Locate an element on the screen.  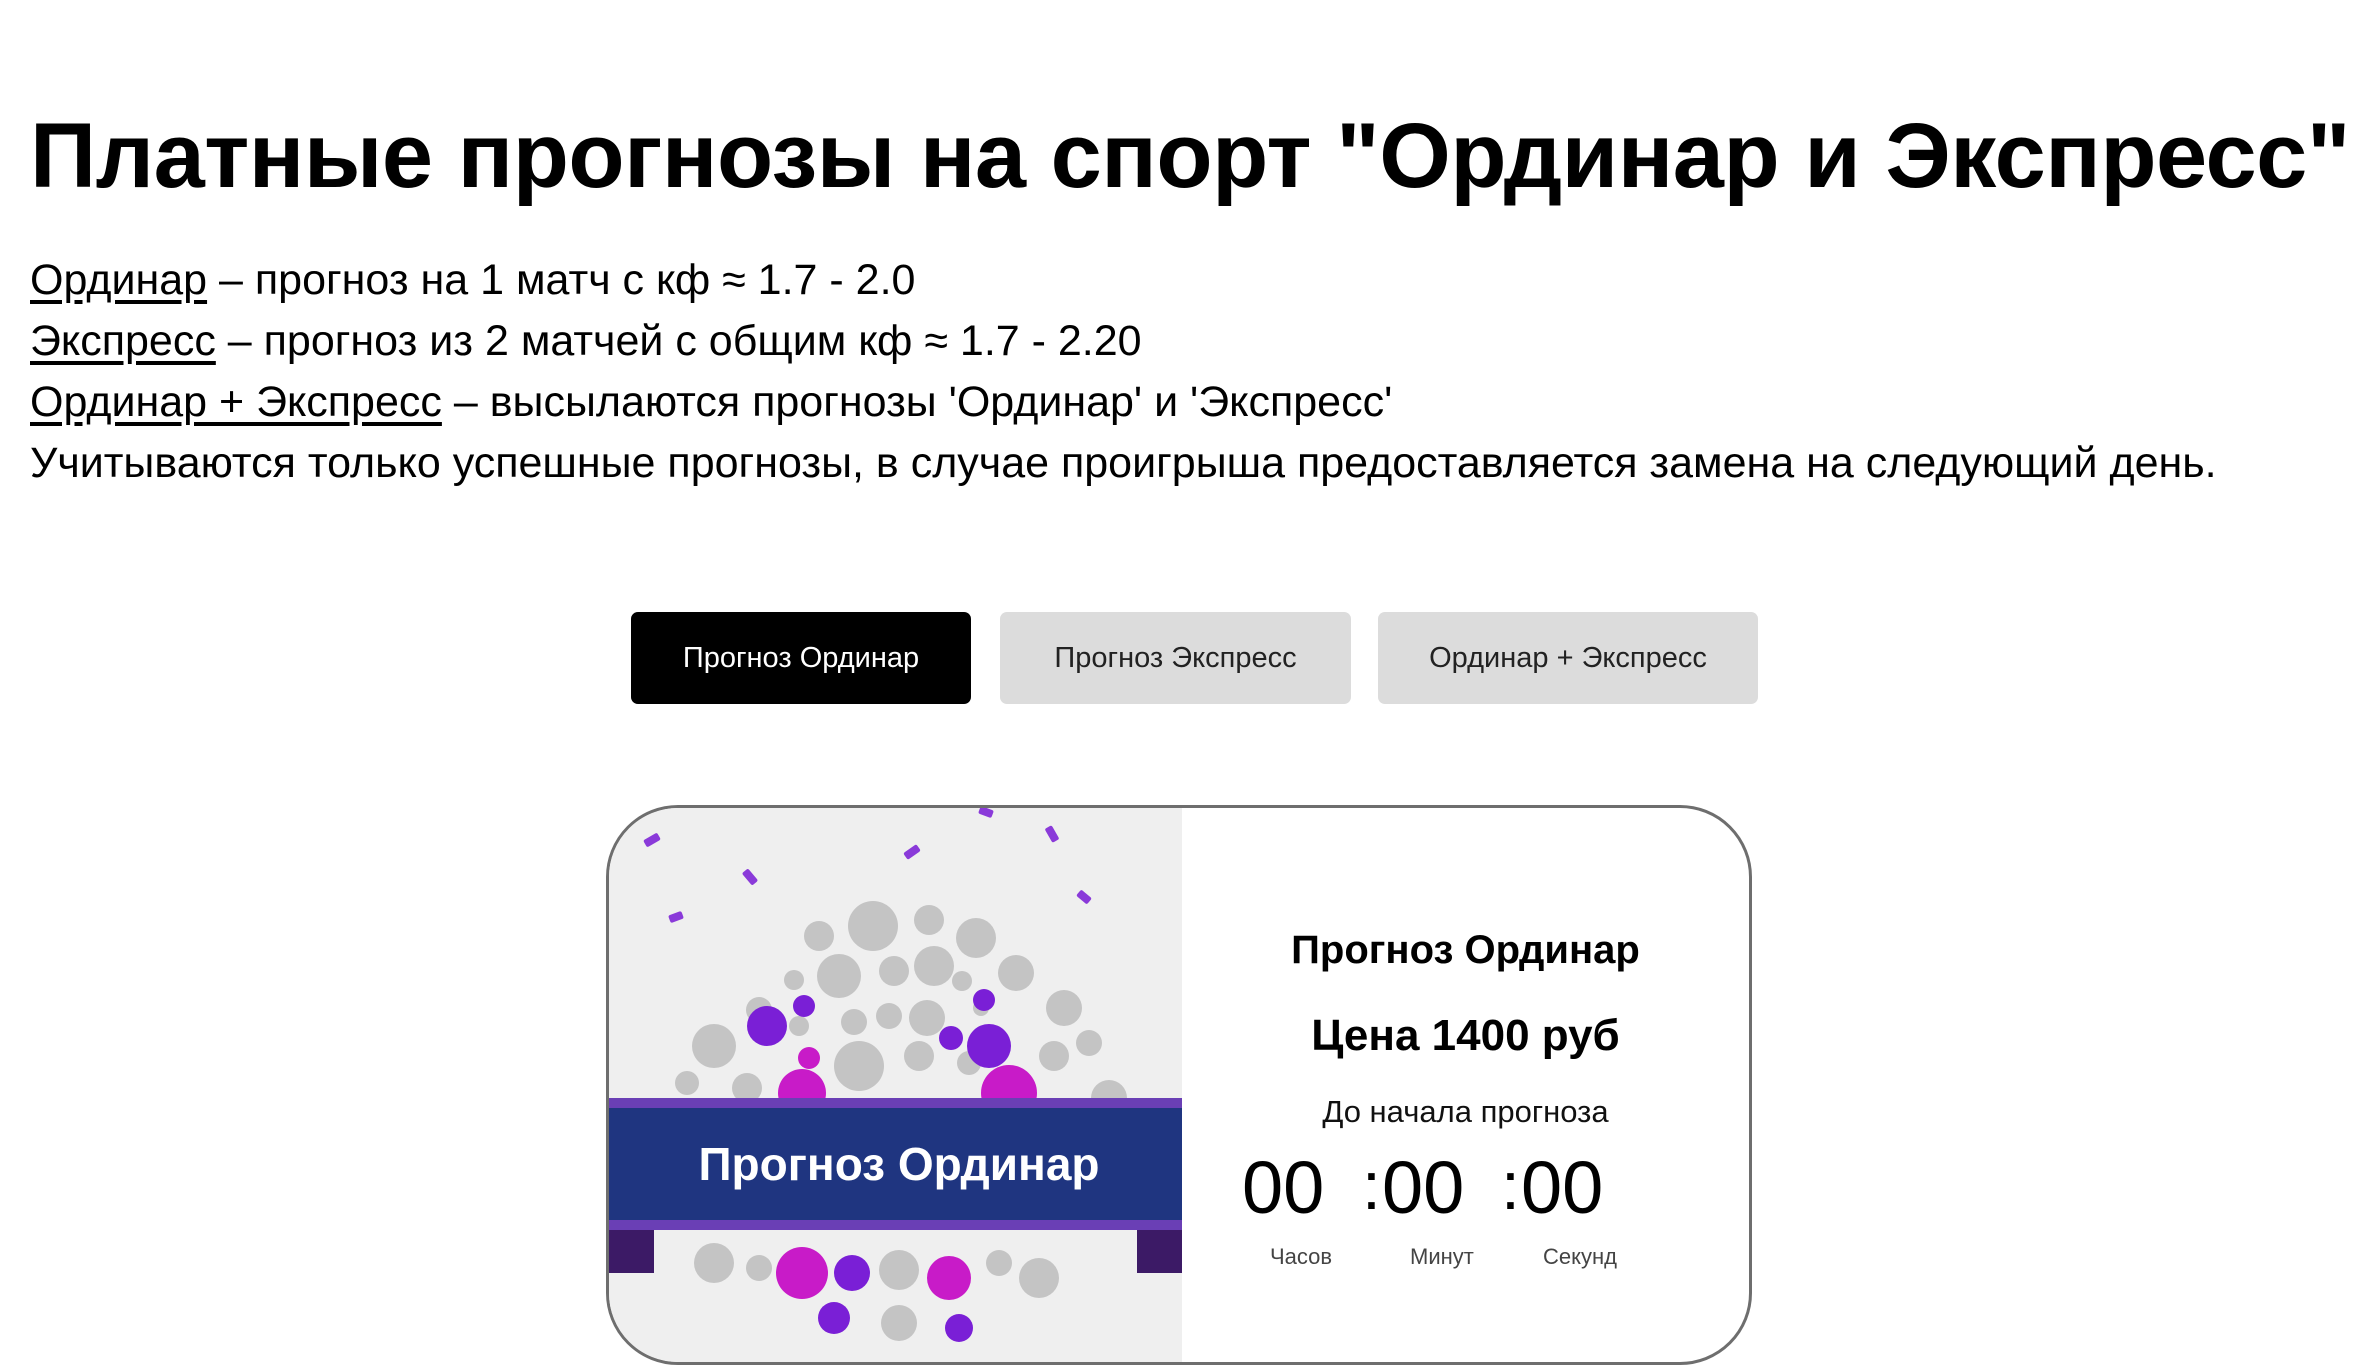
seconds-label: Секунд is located at coordinates (1580, 1256).